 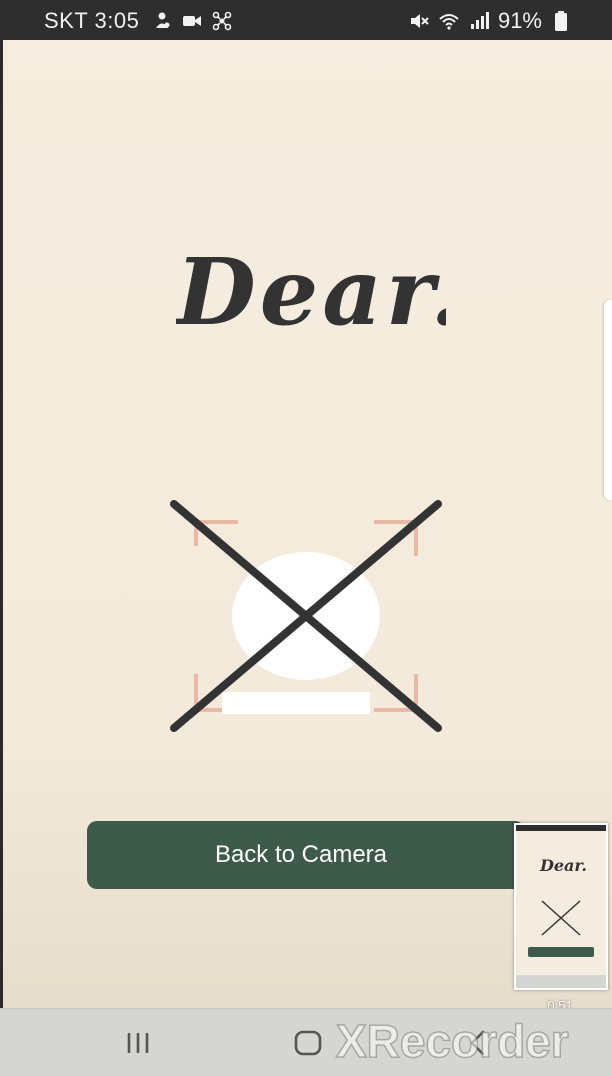 I want to click on navigation-bar, so click(x=306, y=1042).